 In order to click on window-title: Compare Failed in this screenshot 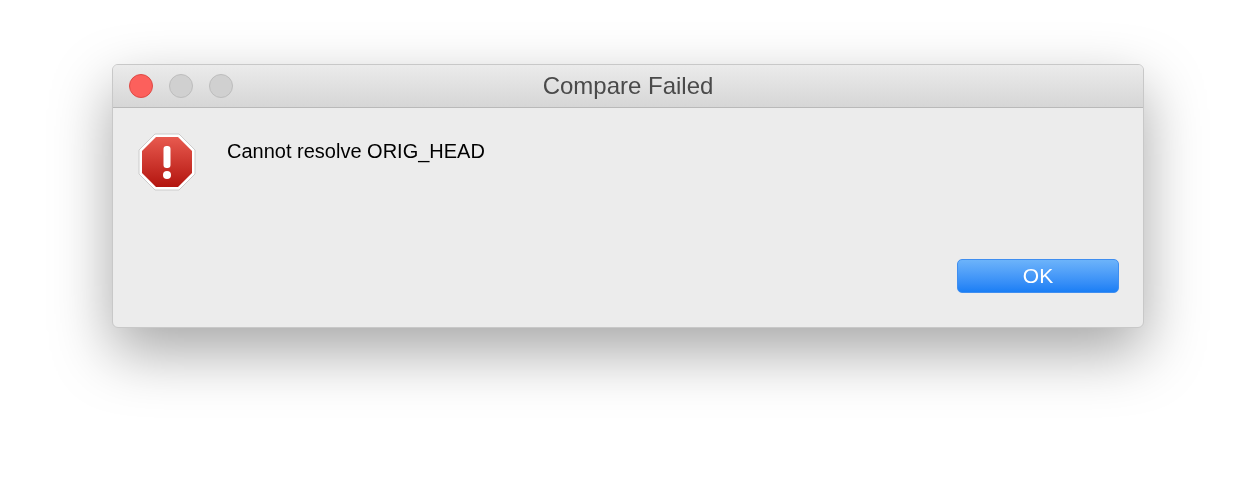, I will do `click(628, 86)`.